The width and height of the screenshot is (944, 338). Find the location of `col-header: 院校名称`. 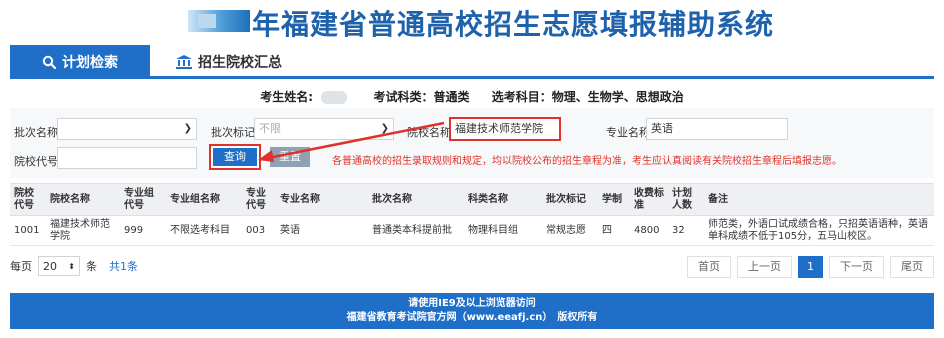

col-header: 院校名称 is located at coordinates (83, 199).